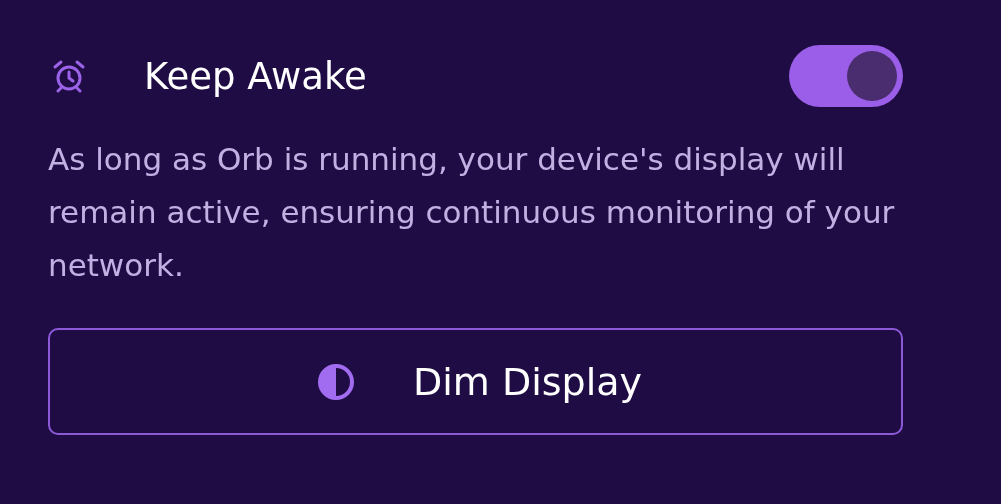 The width and height of the screenshot is (1001, 504). What do you see at coordinates (69, 76) in the screenshot?
I see `alarm-clock-icon` at bounding box center [69, 76].